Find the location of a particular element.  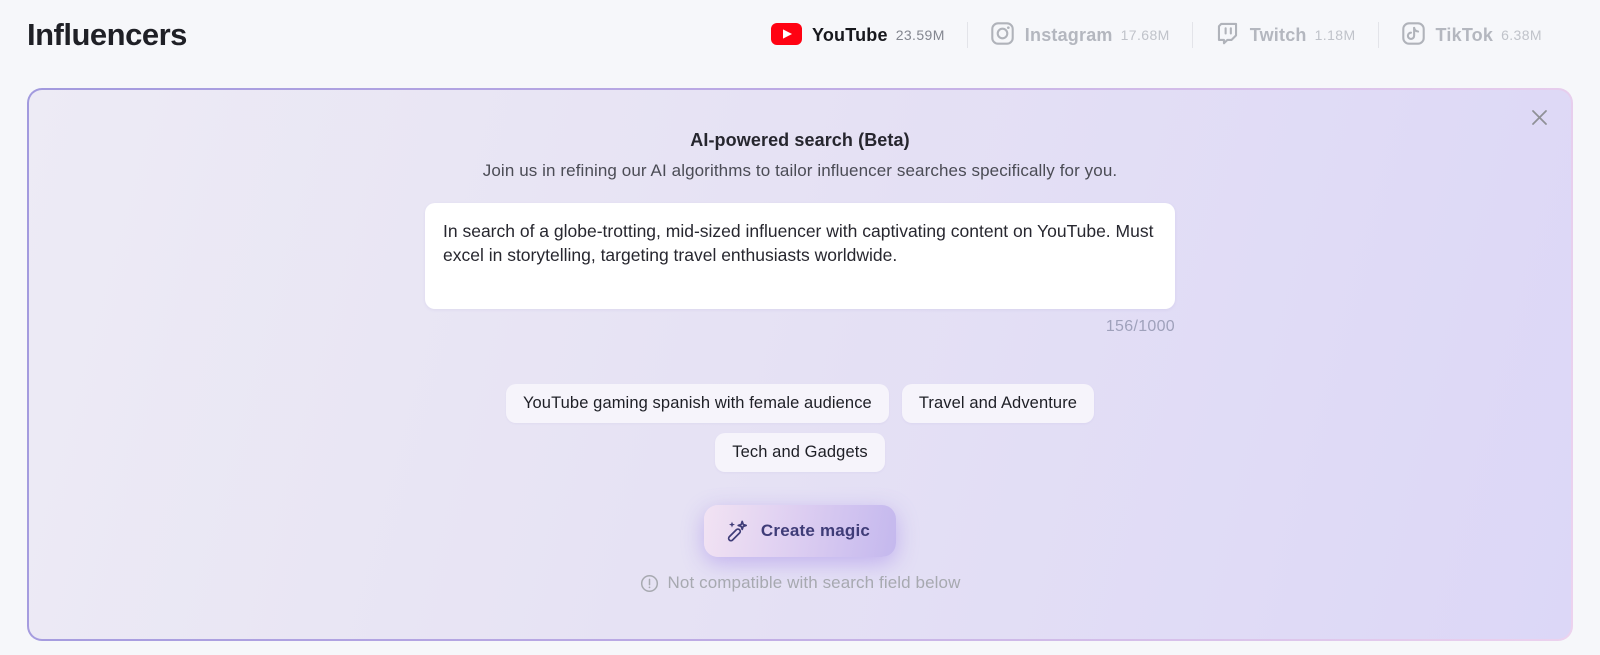

tab-label: TikTok is located at coordinates (1464, 34).